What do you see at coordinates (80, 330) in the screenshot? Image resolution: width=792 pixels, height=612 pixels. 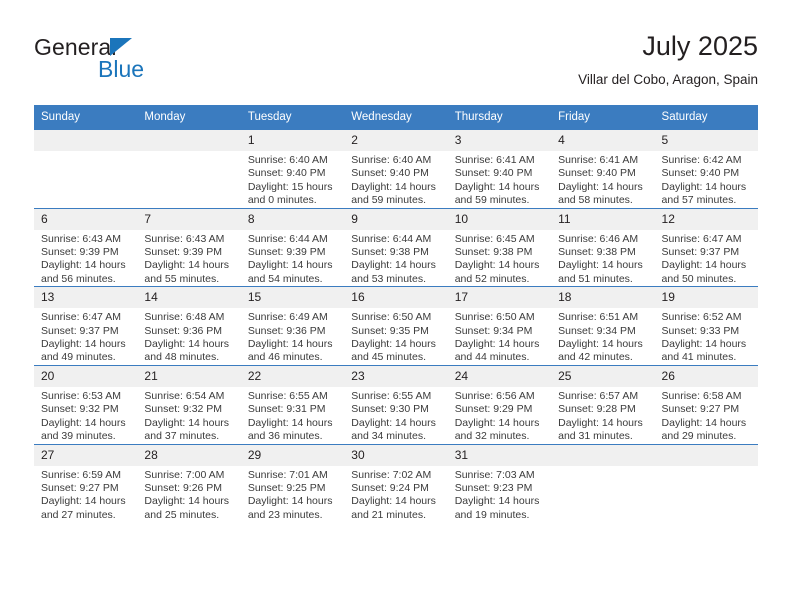 I see `sunset-text: Sunset: 9:37 PM` at bounding box center [80, 330].